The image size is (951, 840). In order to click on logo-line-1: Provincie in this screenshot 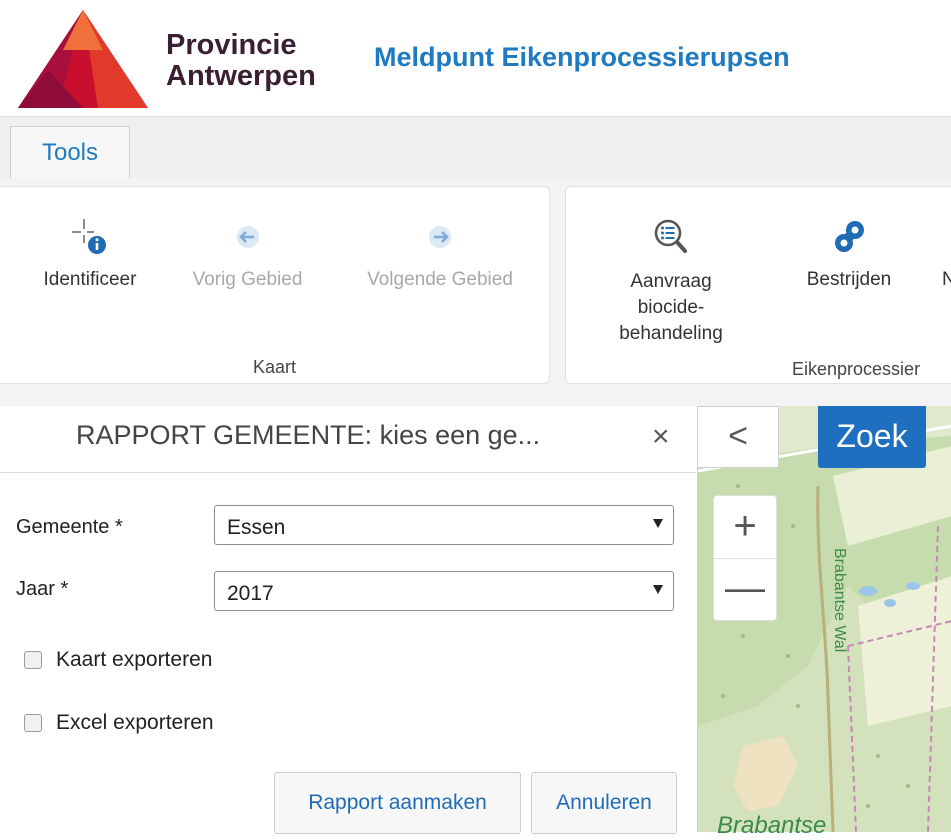, I will do `click(231, 45)`.